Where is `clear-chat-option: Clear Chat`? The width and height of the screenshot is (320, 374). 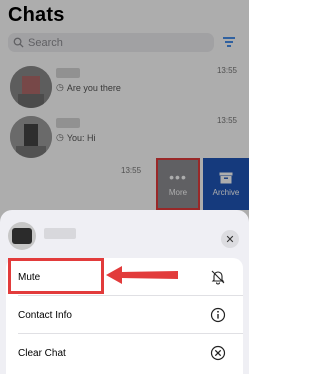
clear-chat-option: Clear Chat is located at coordinates (124, 353).